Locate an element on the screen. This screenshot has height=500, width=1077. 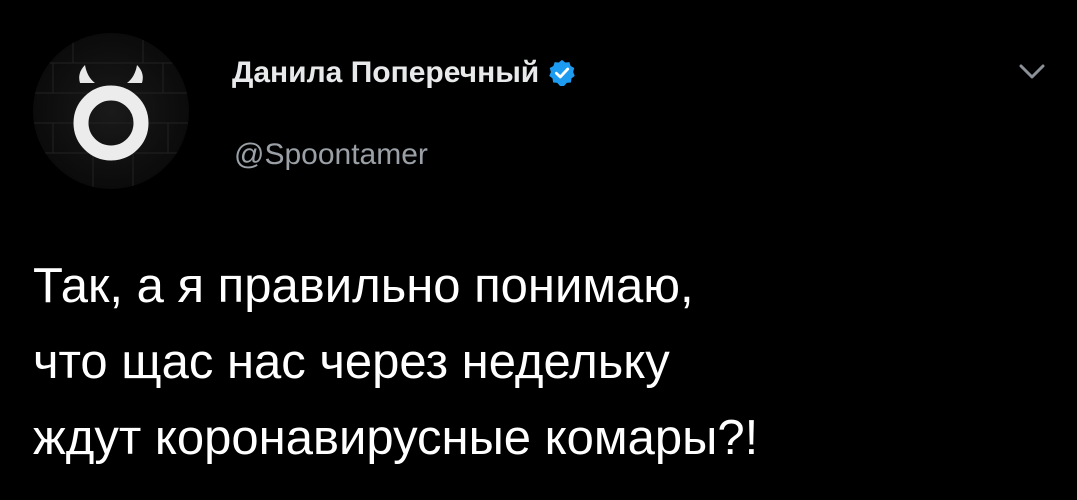
tweet-line: что щас нас через недельку is located at coordinates (351, 362).